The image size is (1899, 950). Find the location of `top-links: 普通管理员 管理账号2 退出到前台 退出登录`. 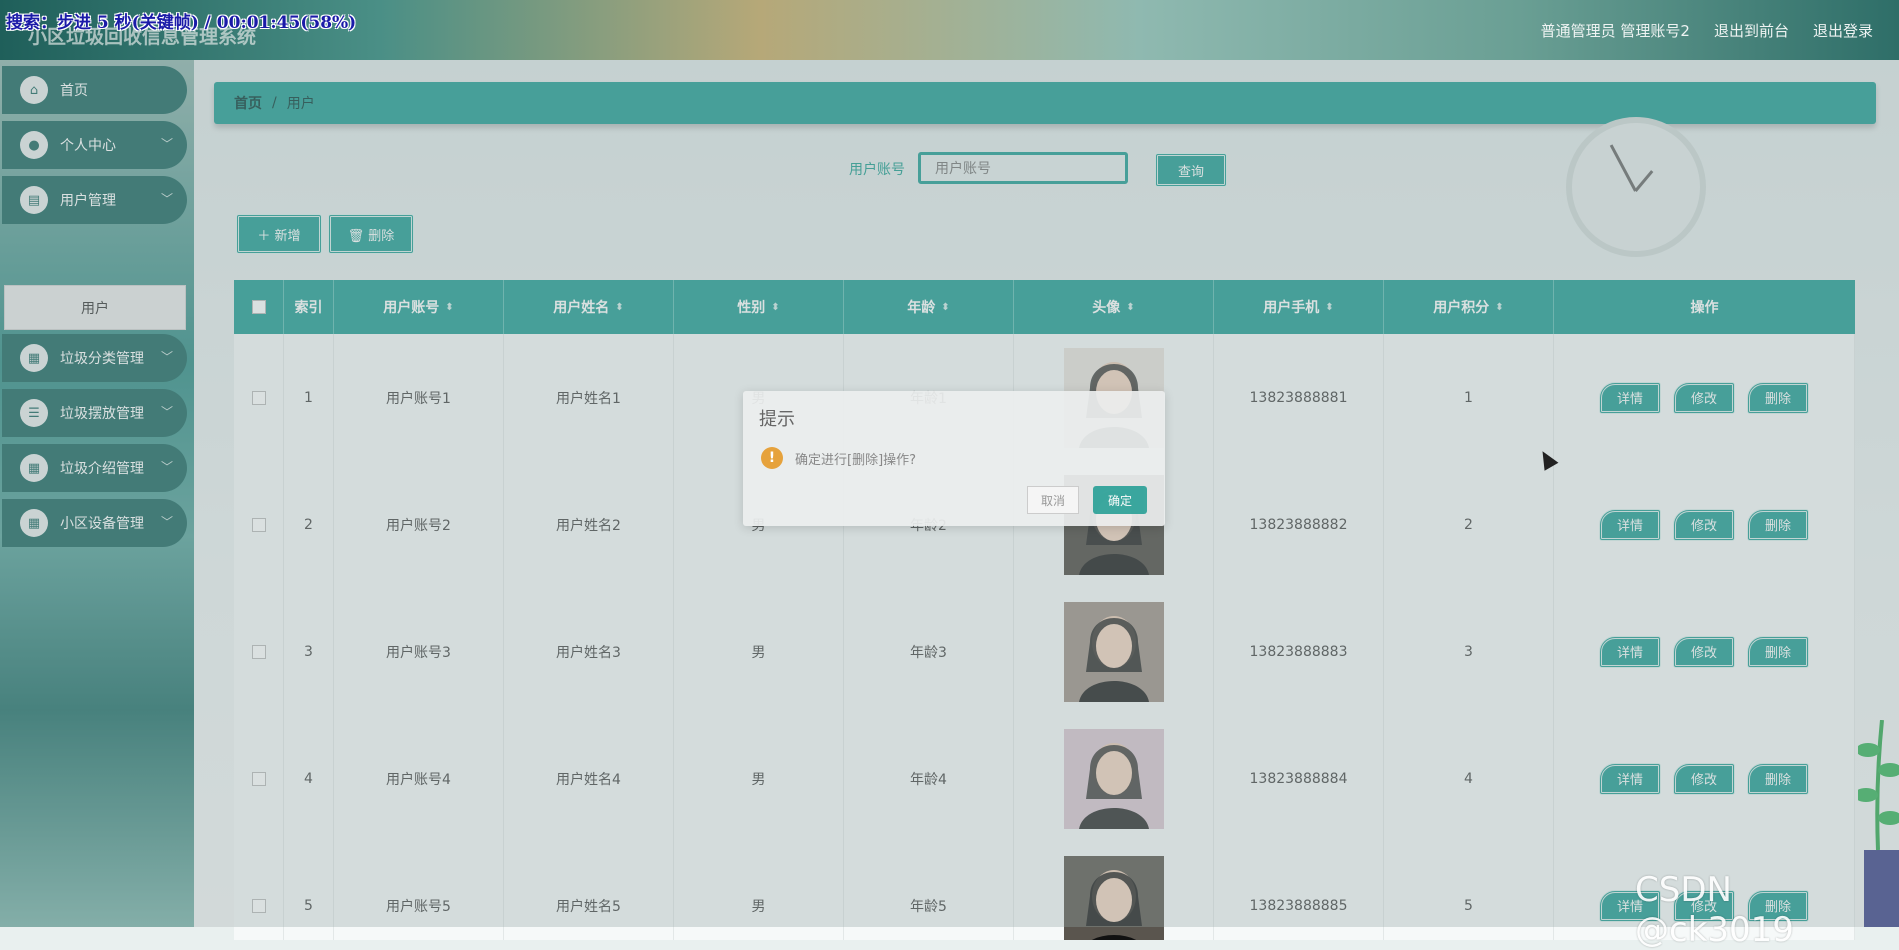

top-links: 普通管理员 管理账号2 退出到前台 退出登录 is located at coordinates (1707, 30).